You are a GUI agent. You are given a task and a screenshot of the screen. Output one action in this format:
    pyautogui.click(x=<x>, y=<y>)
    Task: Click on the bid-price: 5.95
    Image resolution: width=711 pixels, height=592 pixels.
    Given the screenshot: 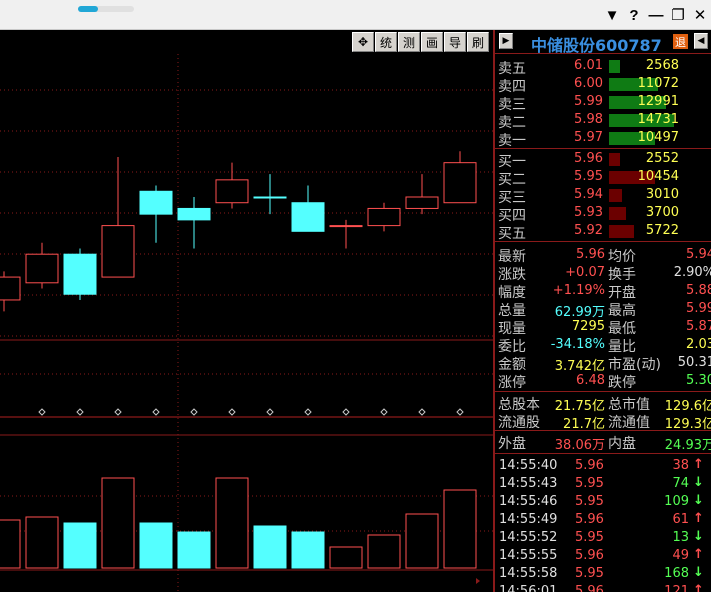 What is the action you would take?
    pyautogui.click(x=588, y=176)
    